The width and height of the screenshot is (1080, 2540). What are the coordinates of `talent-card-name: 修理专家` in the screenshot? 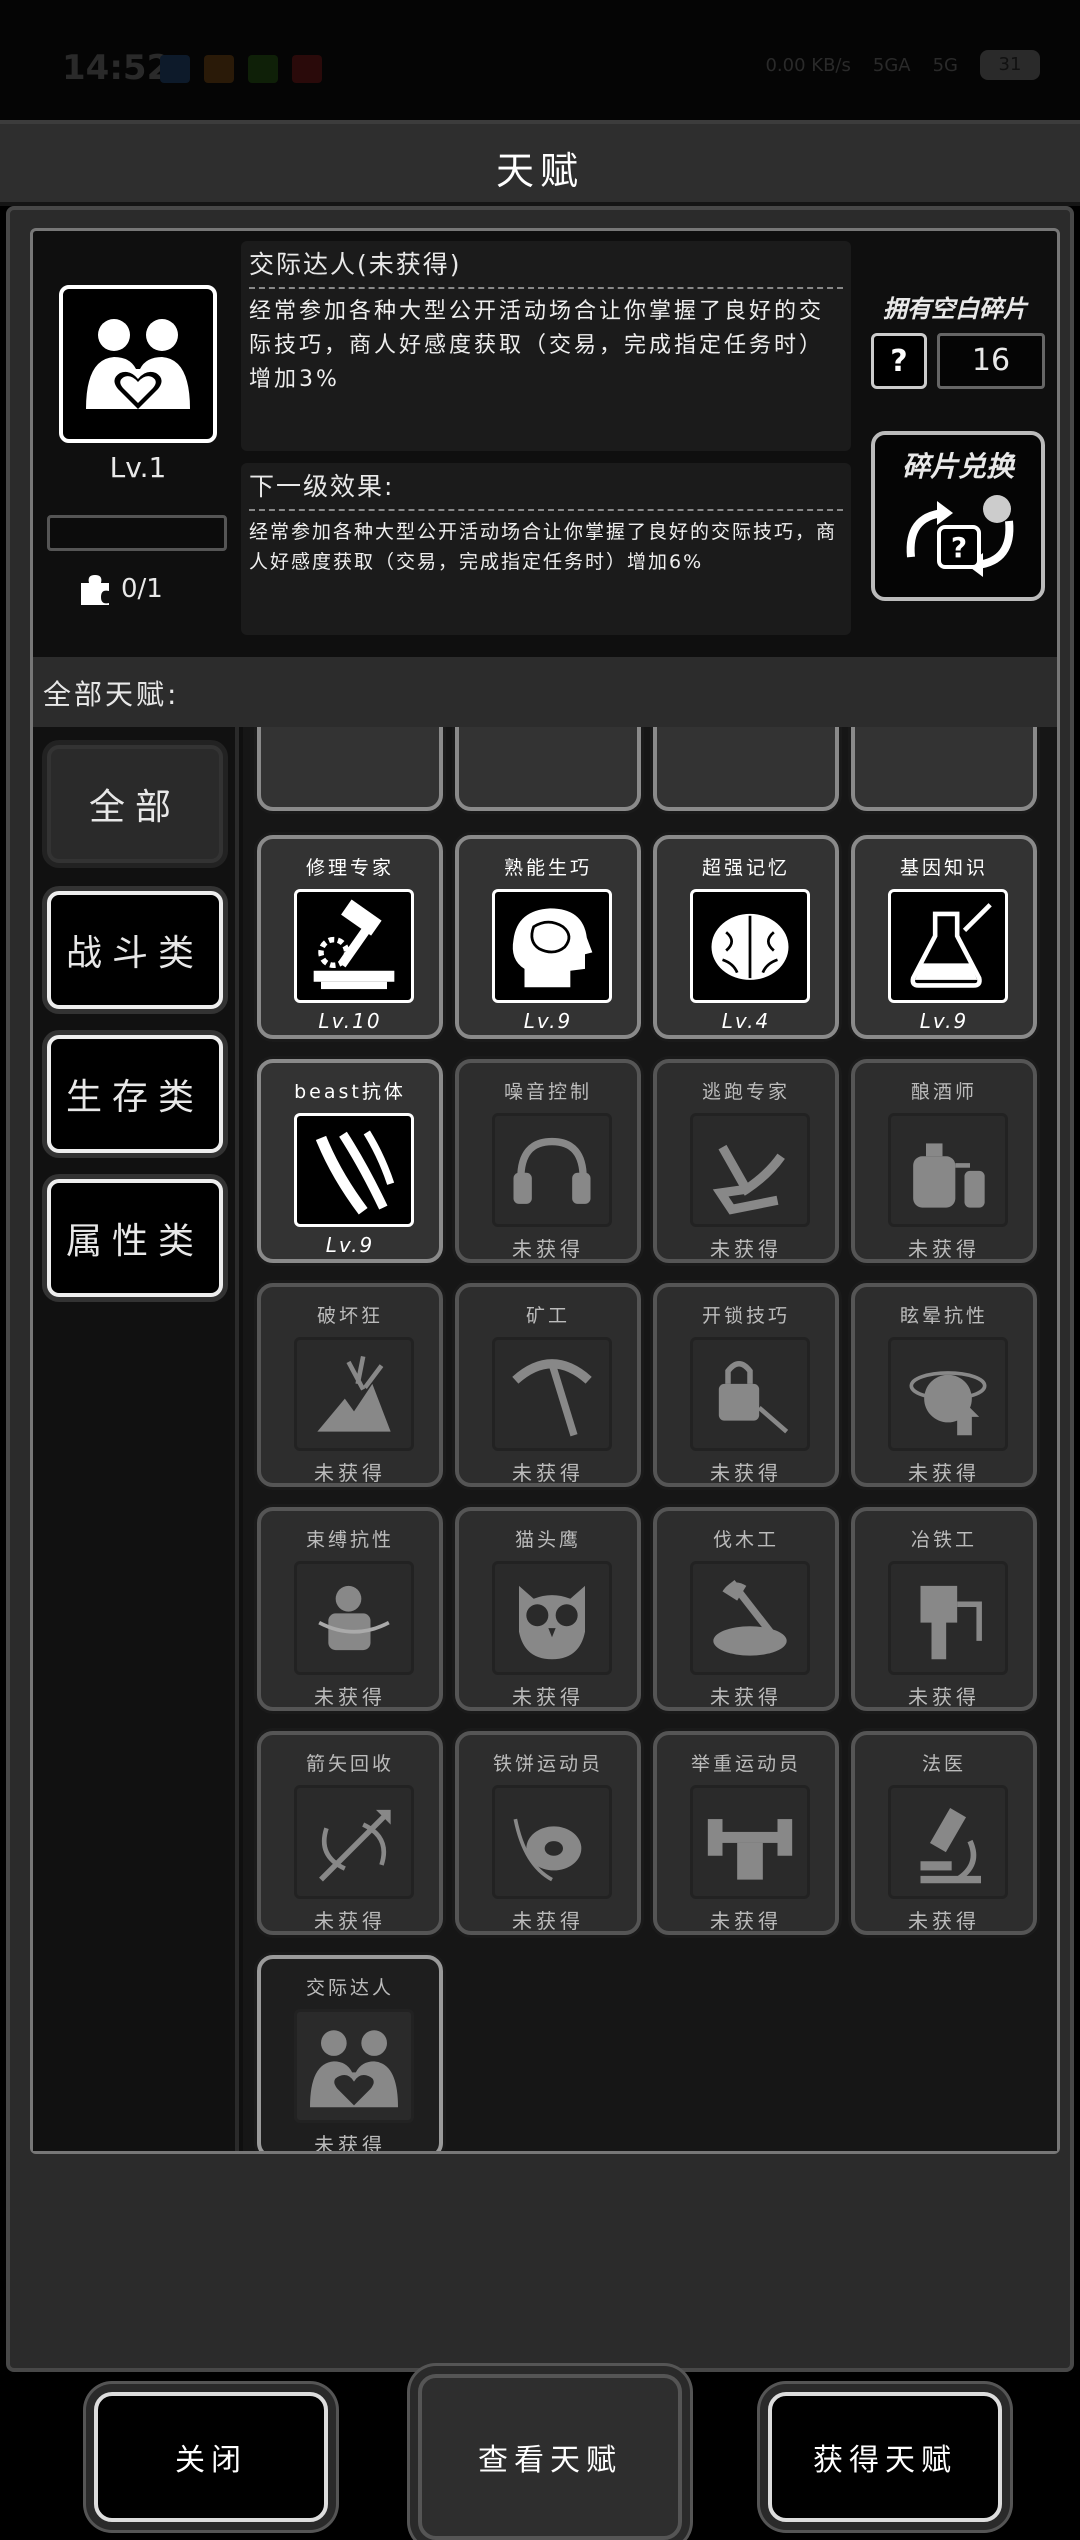 It's located at (349, 868).